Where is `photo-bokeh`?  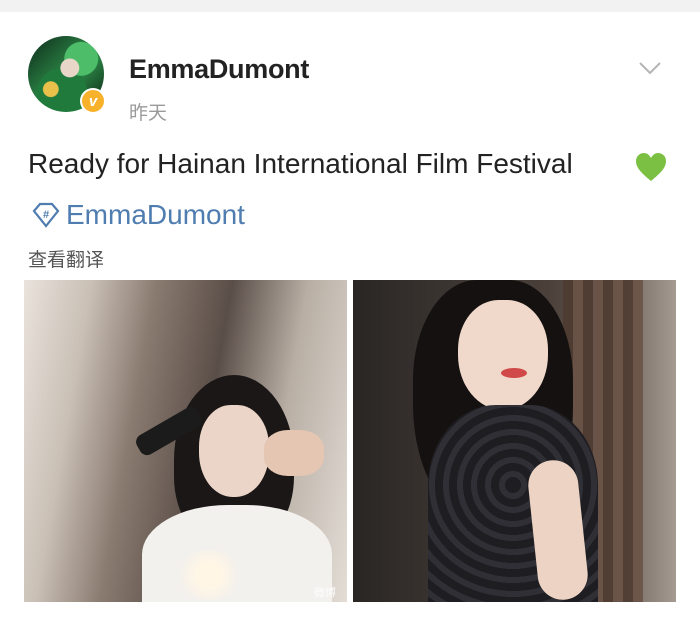
photo-bokeh is located at coordinates (209, 575).